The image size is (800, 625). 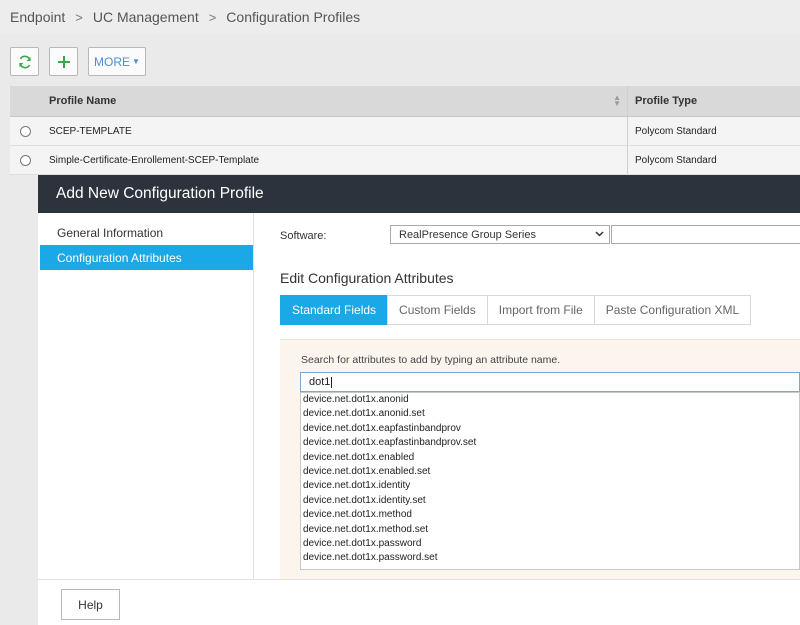 I want to click on dialog-footer: Help, so click(x=419, y=602).